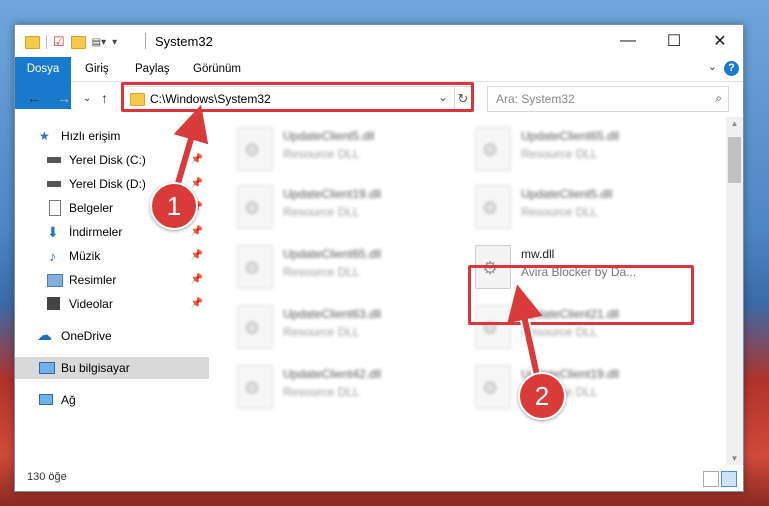 The width and height of the screenshot is (769, 506). What do you see at coordinates (114, 42) in the screenshot?
I see `toolbar-dropdown-icon: ▾` at bounding box center [114, 42].